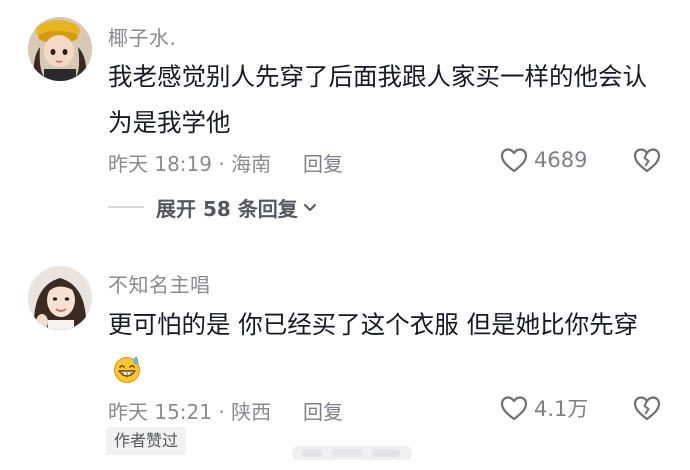  Describe the element at coordinates (146, 441) in the screenshot. I see `author-liked-badge: 作者赞过` at that location.